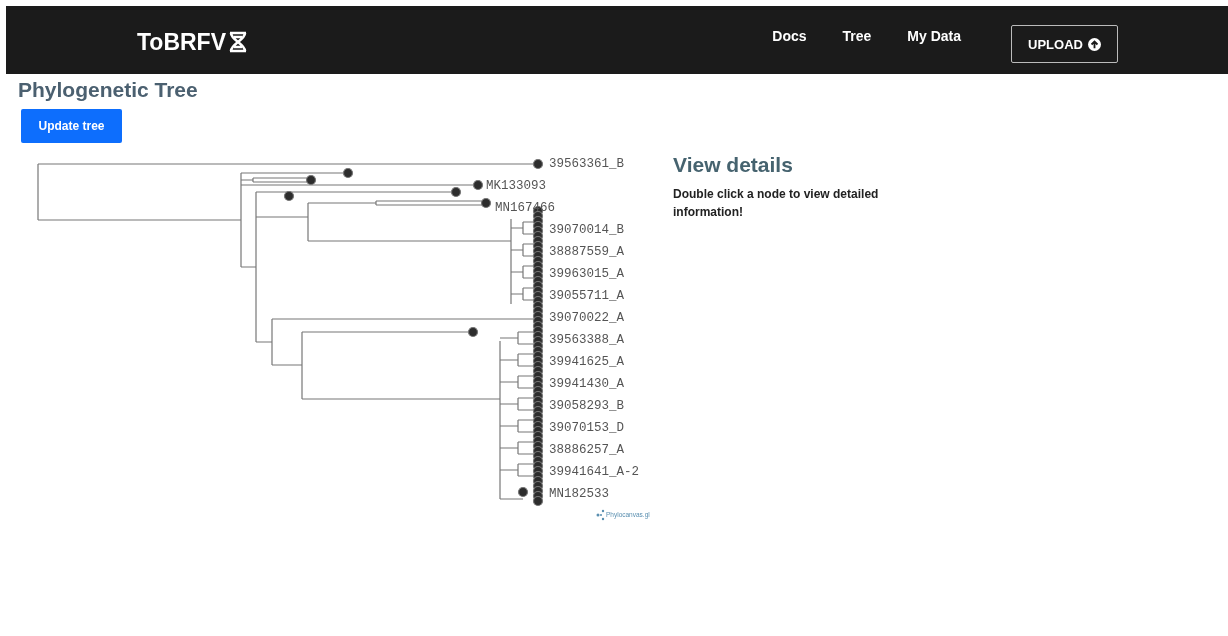 Image resolution: width=1228 pixels, height=636 pixels. What do you see at coordinates (934, 36) in the screenshot?
I see `nav-link: My Data` at bounding box center [934, 36].